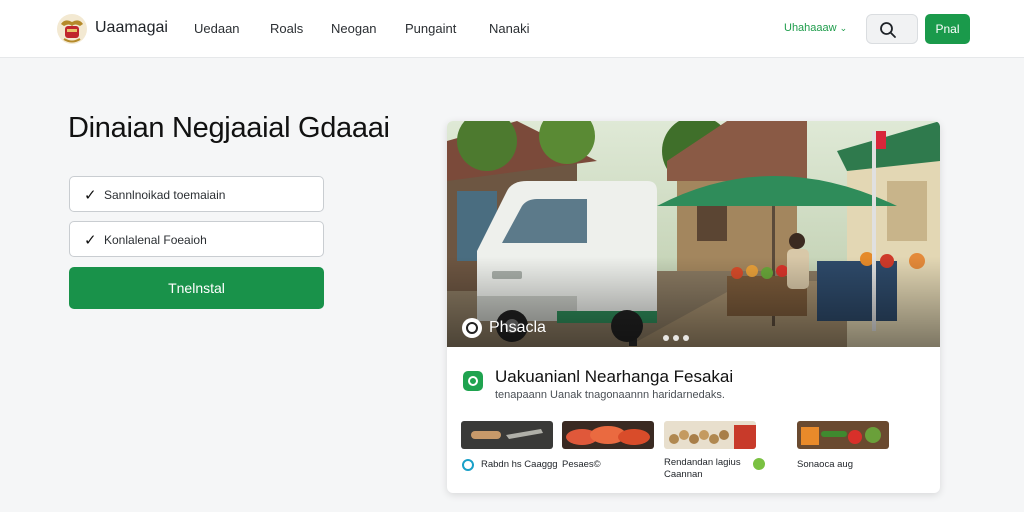 The height and width of the screenshot is (512, 1024). I want to click on nav-item-3: Neogan, so click(354, 28).